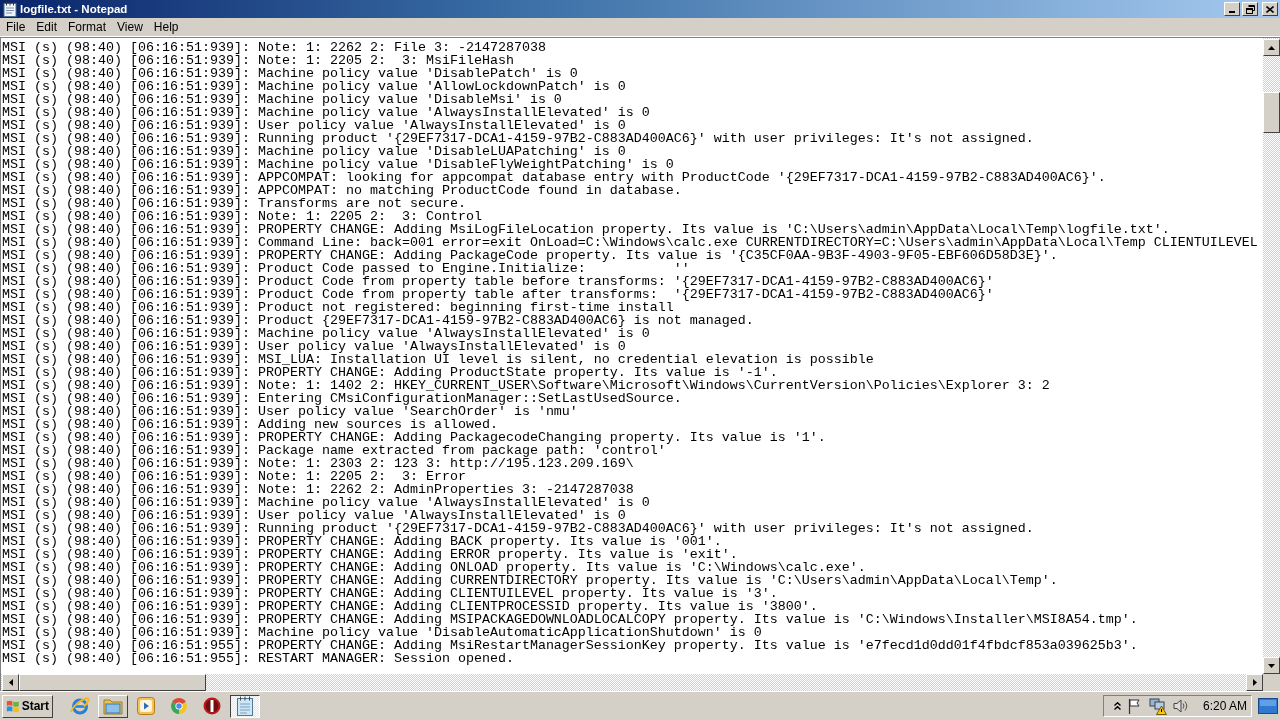 This screenshot has height=720, width=1280. I want to click on close-icon, so click(1270, 9).